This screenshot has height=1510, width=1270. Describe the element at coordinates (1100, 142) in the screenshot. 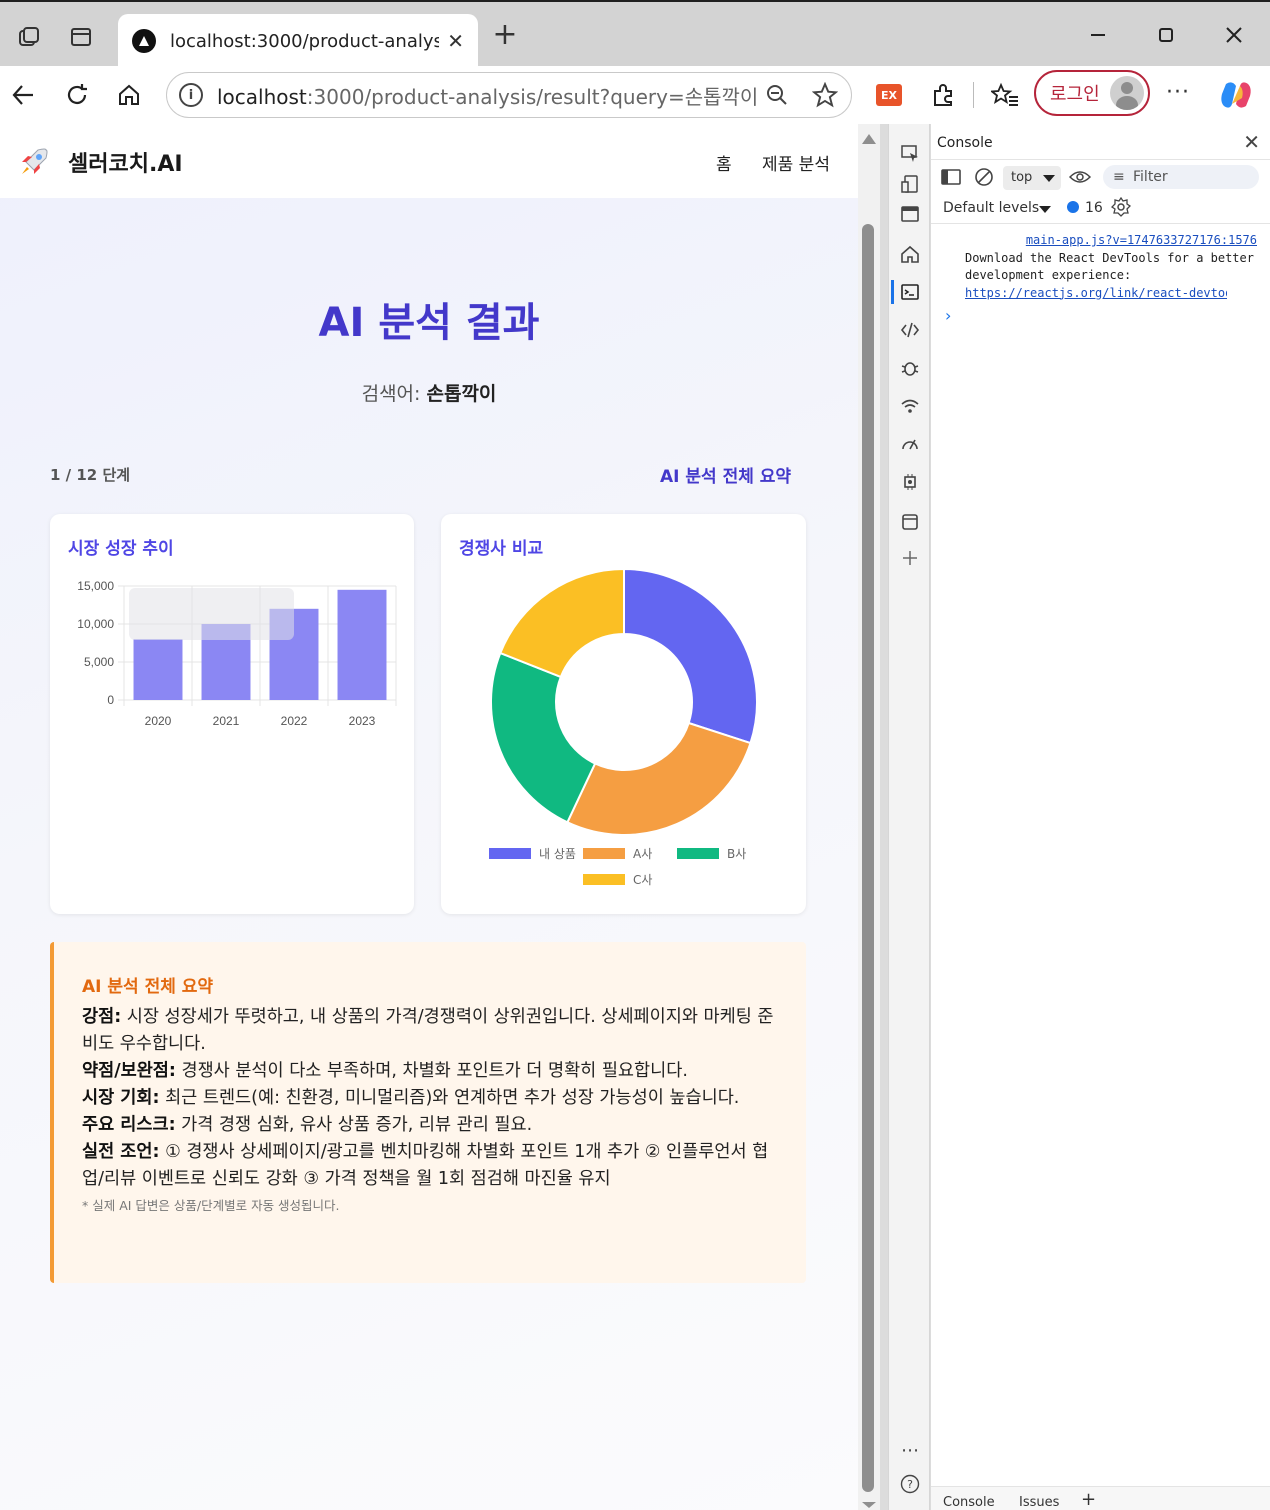

I see `console-header: Console ✕` at that location.